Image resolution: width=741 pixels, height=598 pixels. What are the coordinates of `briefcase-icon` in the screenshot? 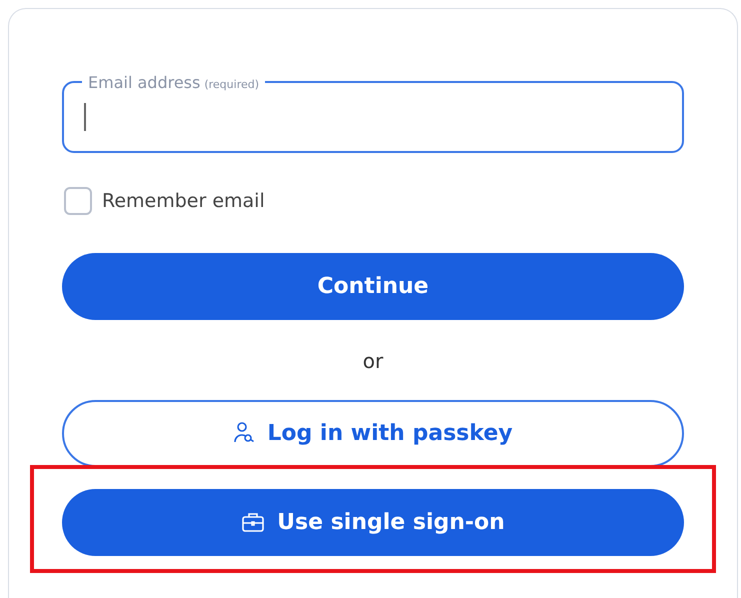 It's located at (253, 522).